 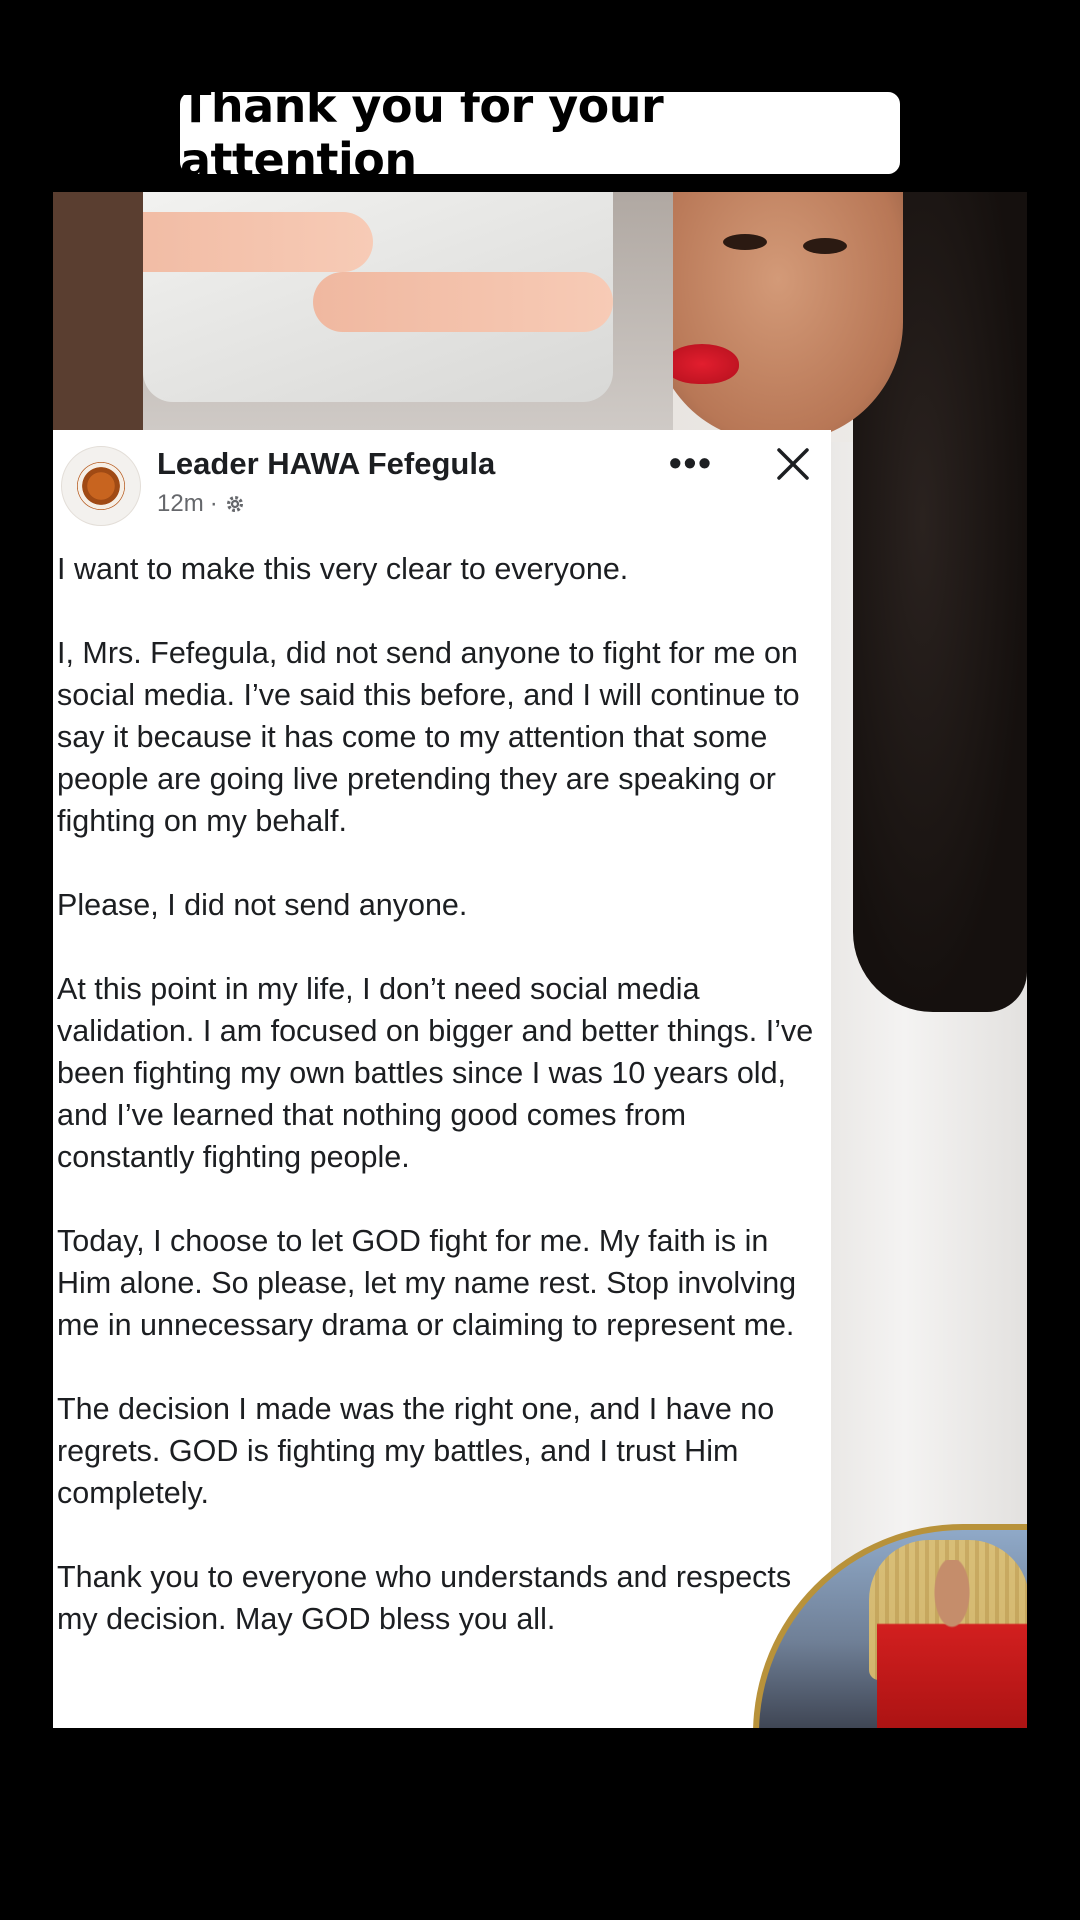 I want to click on top-left-photo, so click(x=363, y=311).